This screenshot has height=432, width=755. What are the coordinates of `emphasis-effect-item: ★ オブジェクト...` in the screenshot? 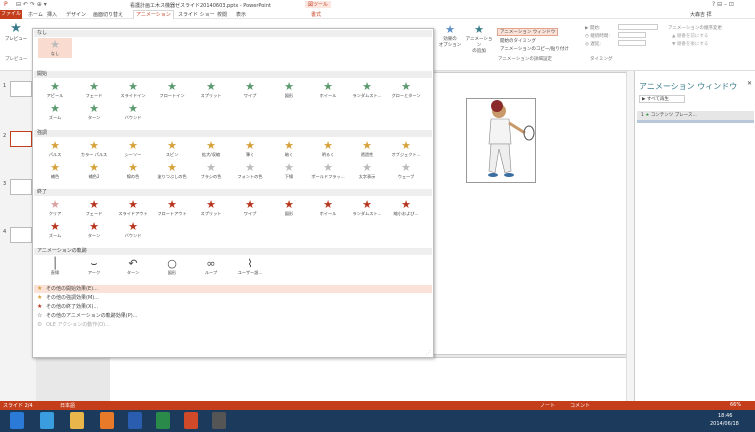 It's located at (406, 149).